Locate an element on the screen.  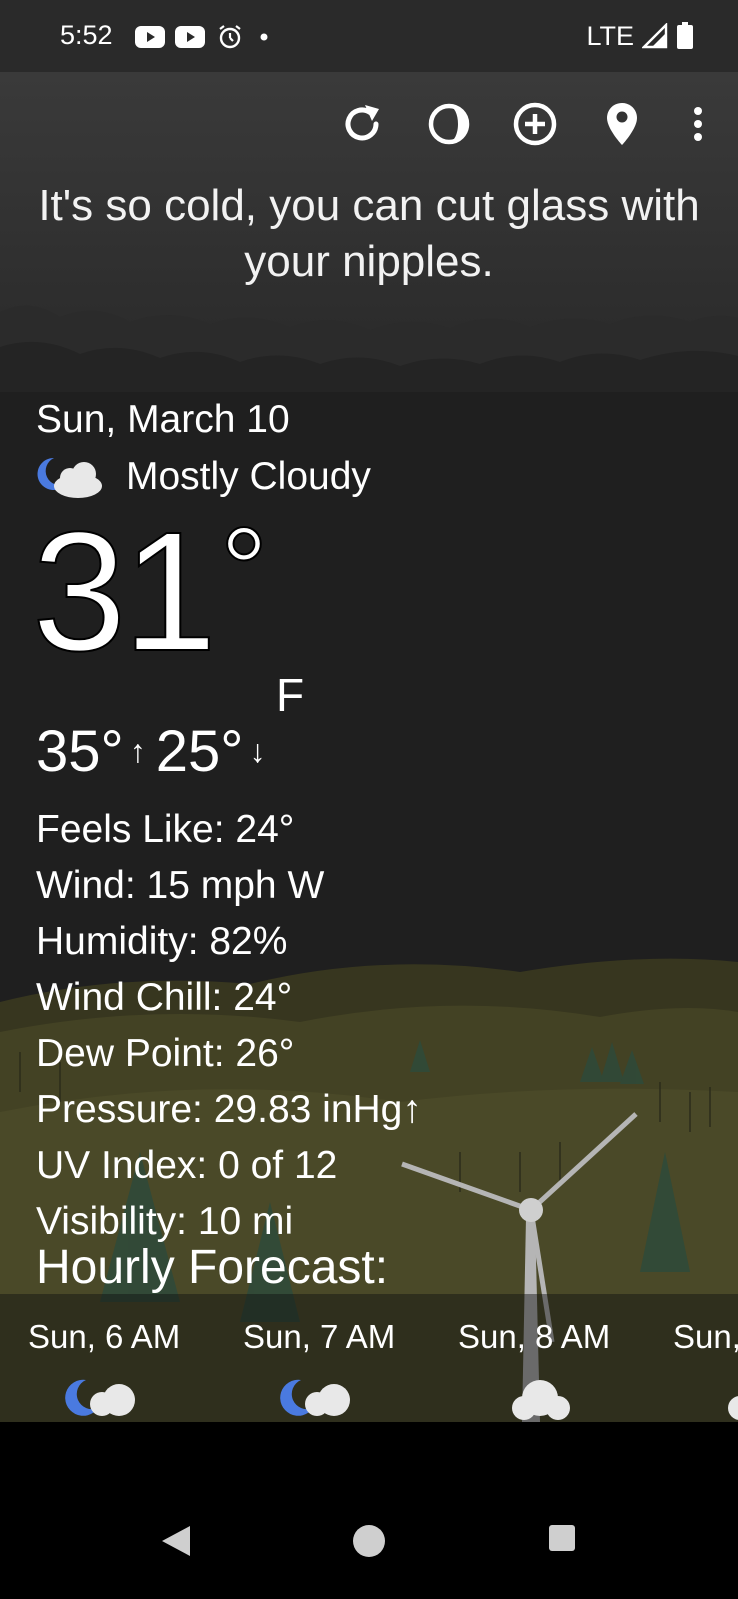
condition-row: Mostly Cloudy is located at coordinates (203, 477).